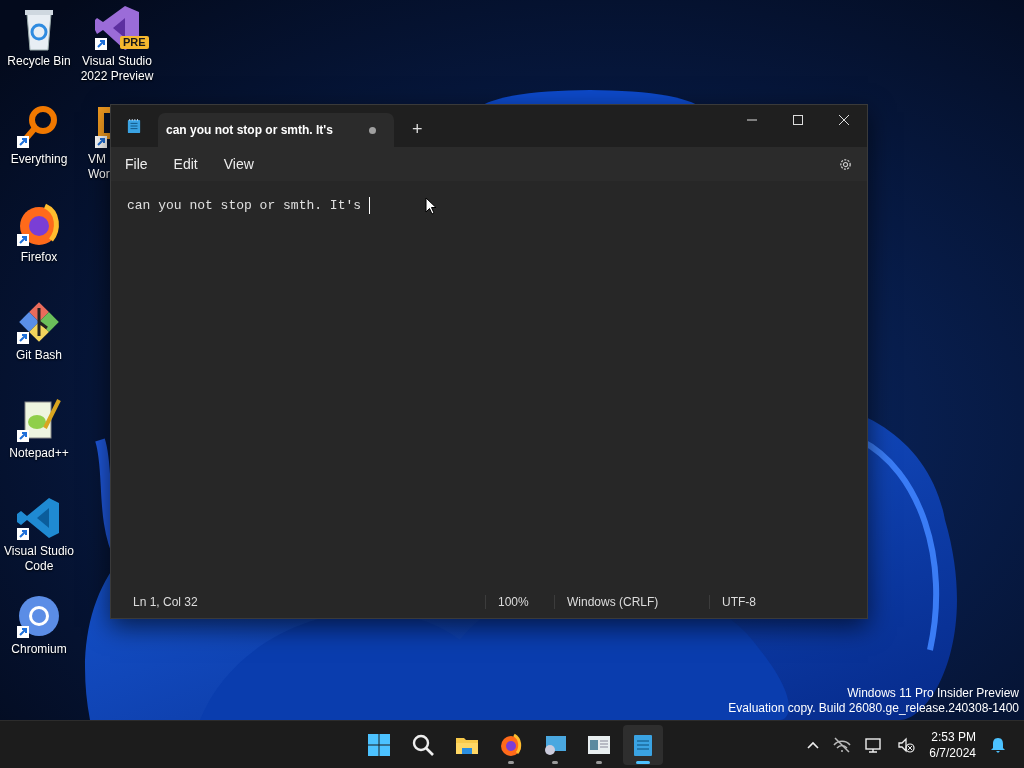 This screenshot has height=768, width=1024. Describe the element at coordinates (431, 206) in the screenshot. I see `cursor-icon` at that location.